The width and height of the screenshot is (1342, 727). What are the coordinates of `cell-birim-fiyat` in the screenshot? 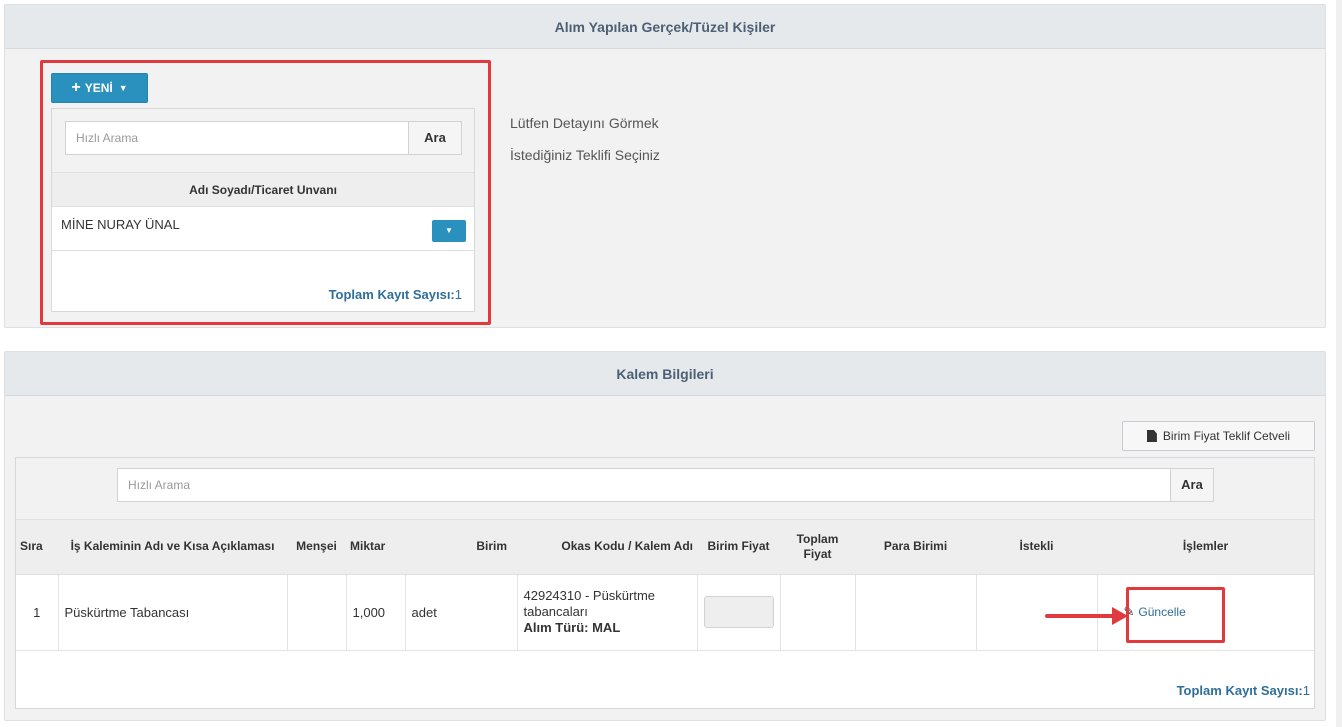 It's located at (739, 612).